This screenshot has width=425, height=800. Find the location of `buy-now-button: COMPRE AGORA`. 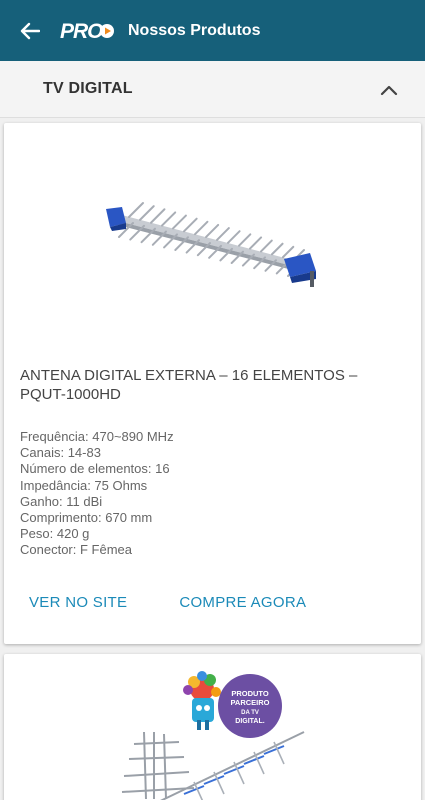

buy-now-button: COMPRE AGORA is located at coordinates (242, 602).